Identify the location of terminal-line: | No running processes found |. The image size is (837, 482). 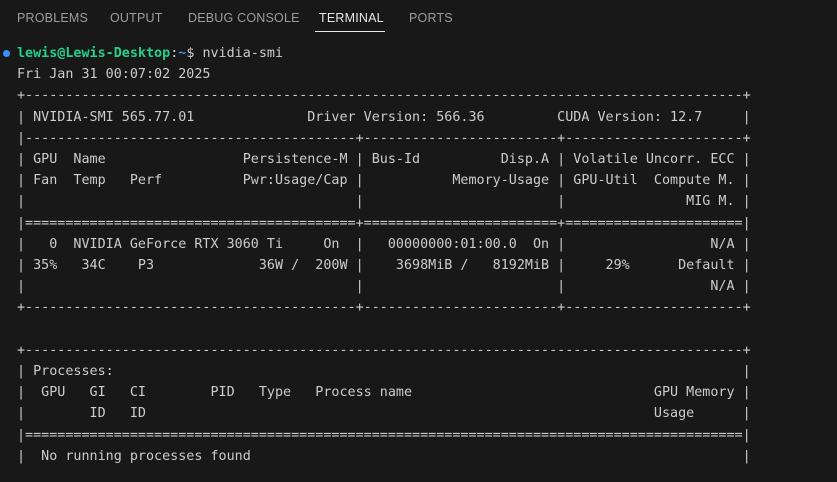
(384, 456).